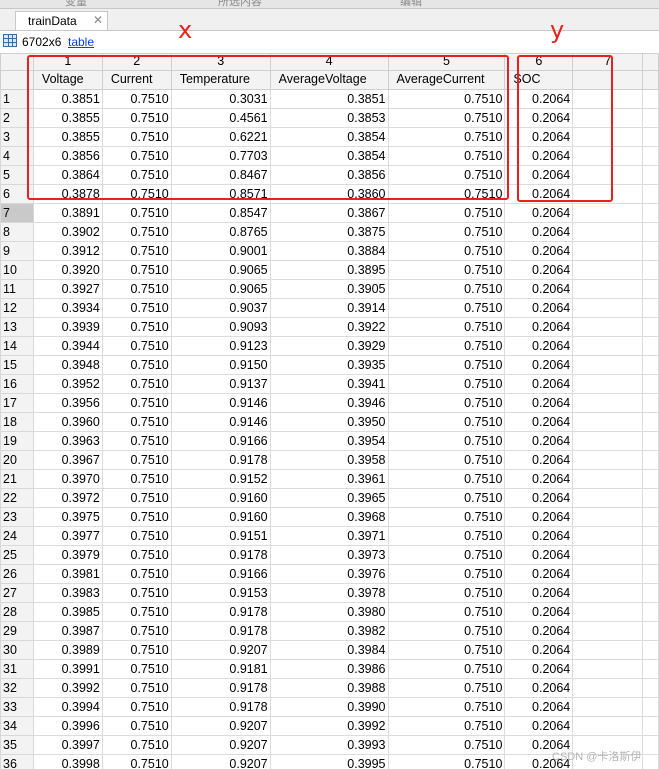 Image resolution: width=659 pixels, height=769 pixels. Describe the element at coordinates (67, 612) in the screenshot. I see `table-cell: 0.3985` at that location.